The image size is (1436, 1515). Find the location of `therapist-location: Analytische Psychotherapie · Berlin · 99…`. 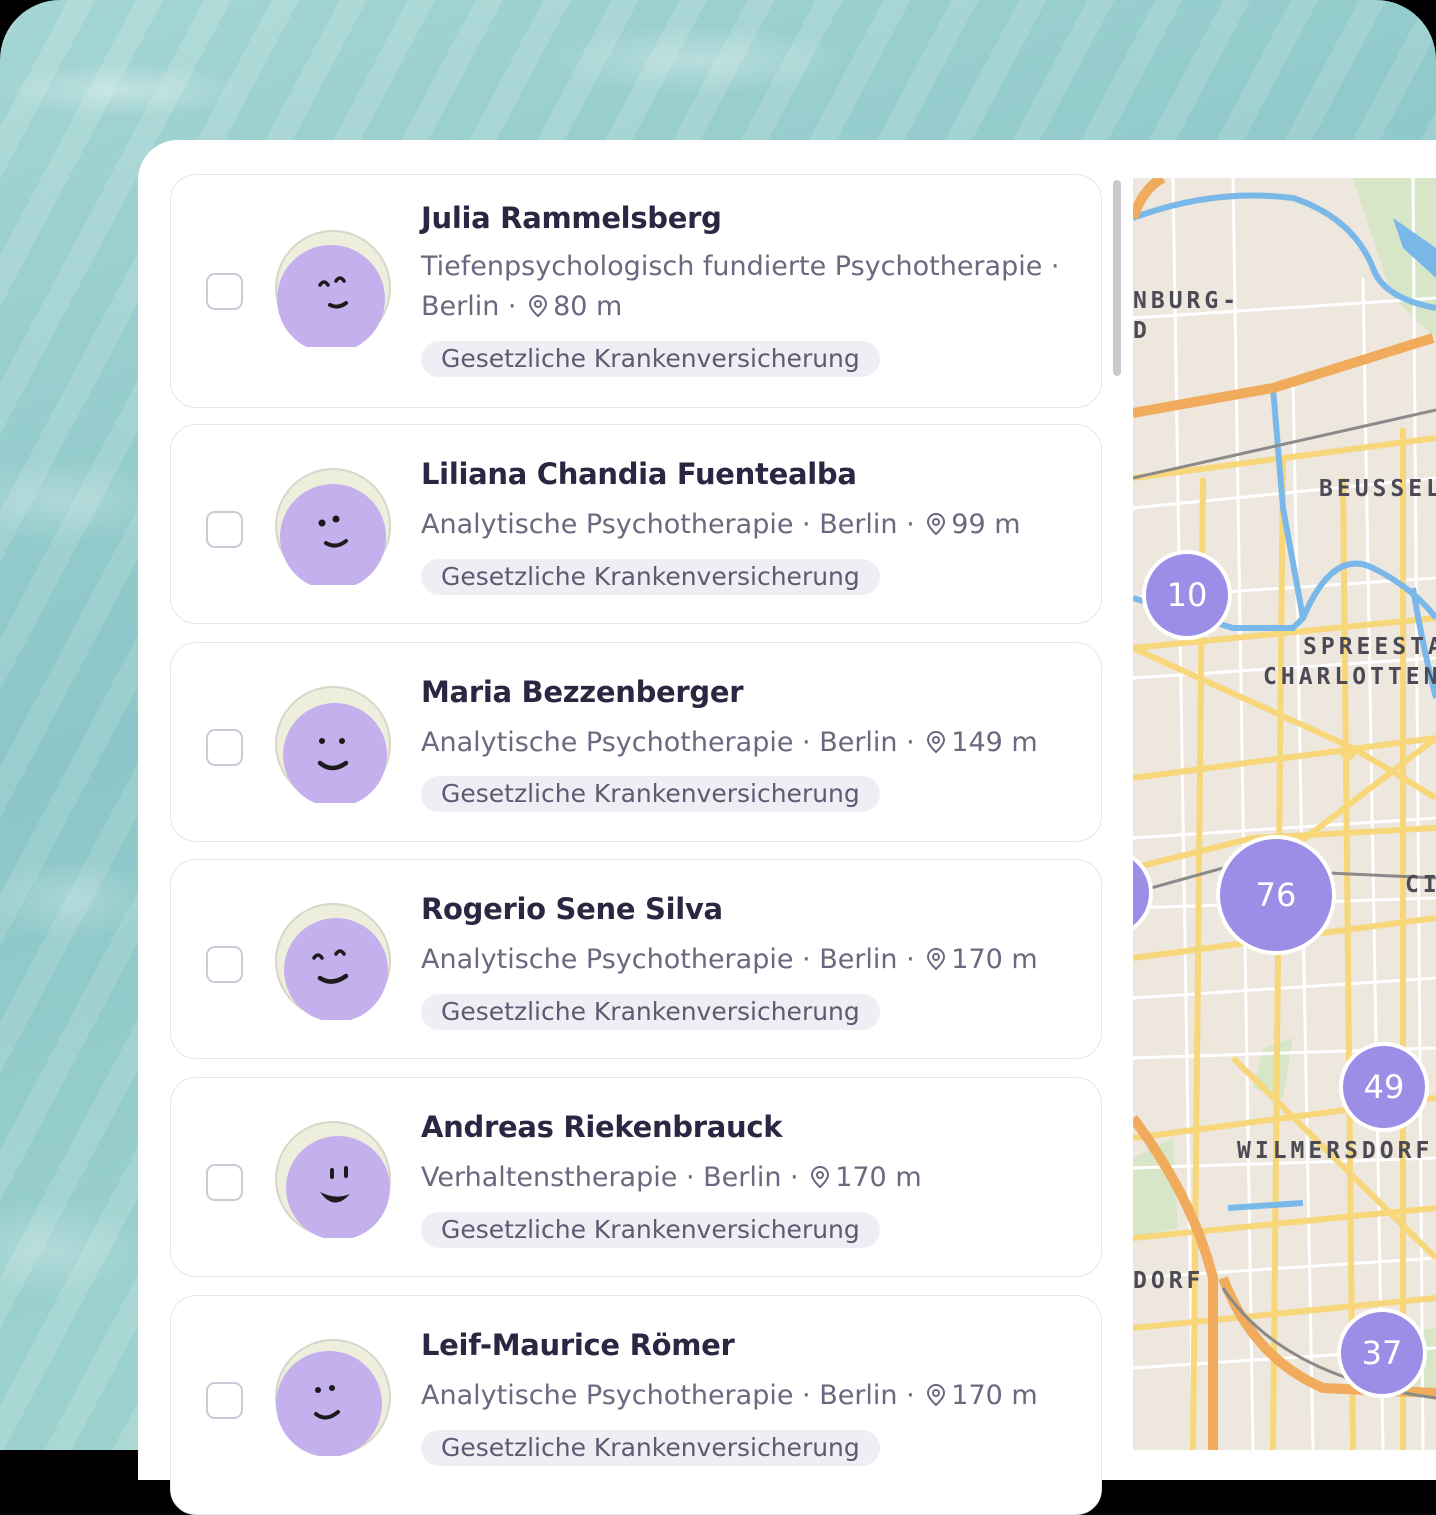

therapist-location: Analytische Psychotherapie · Berlin · 99… is located at coordinates (721, 525).